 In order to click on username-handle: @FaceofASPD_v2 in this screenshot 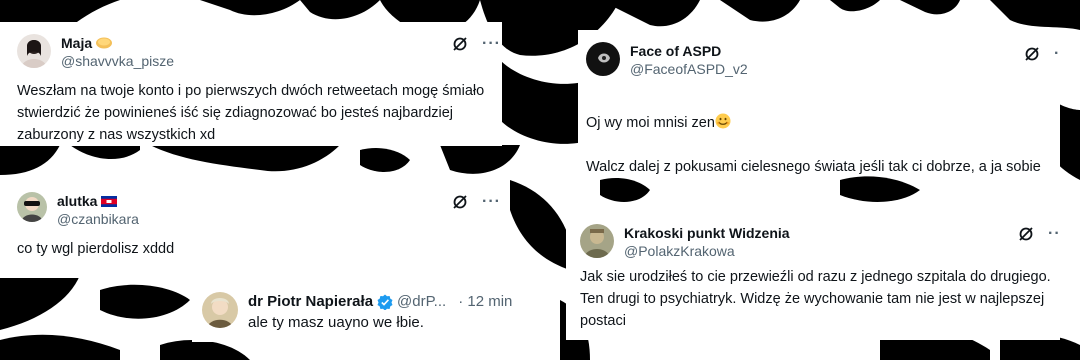, I will do `click(689, 69)`.